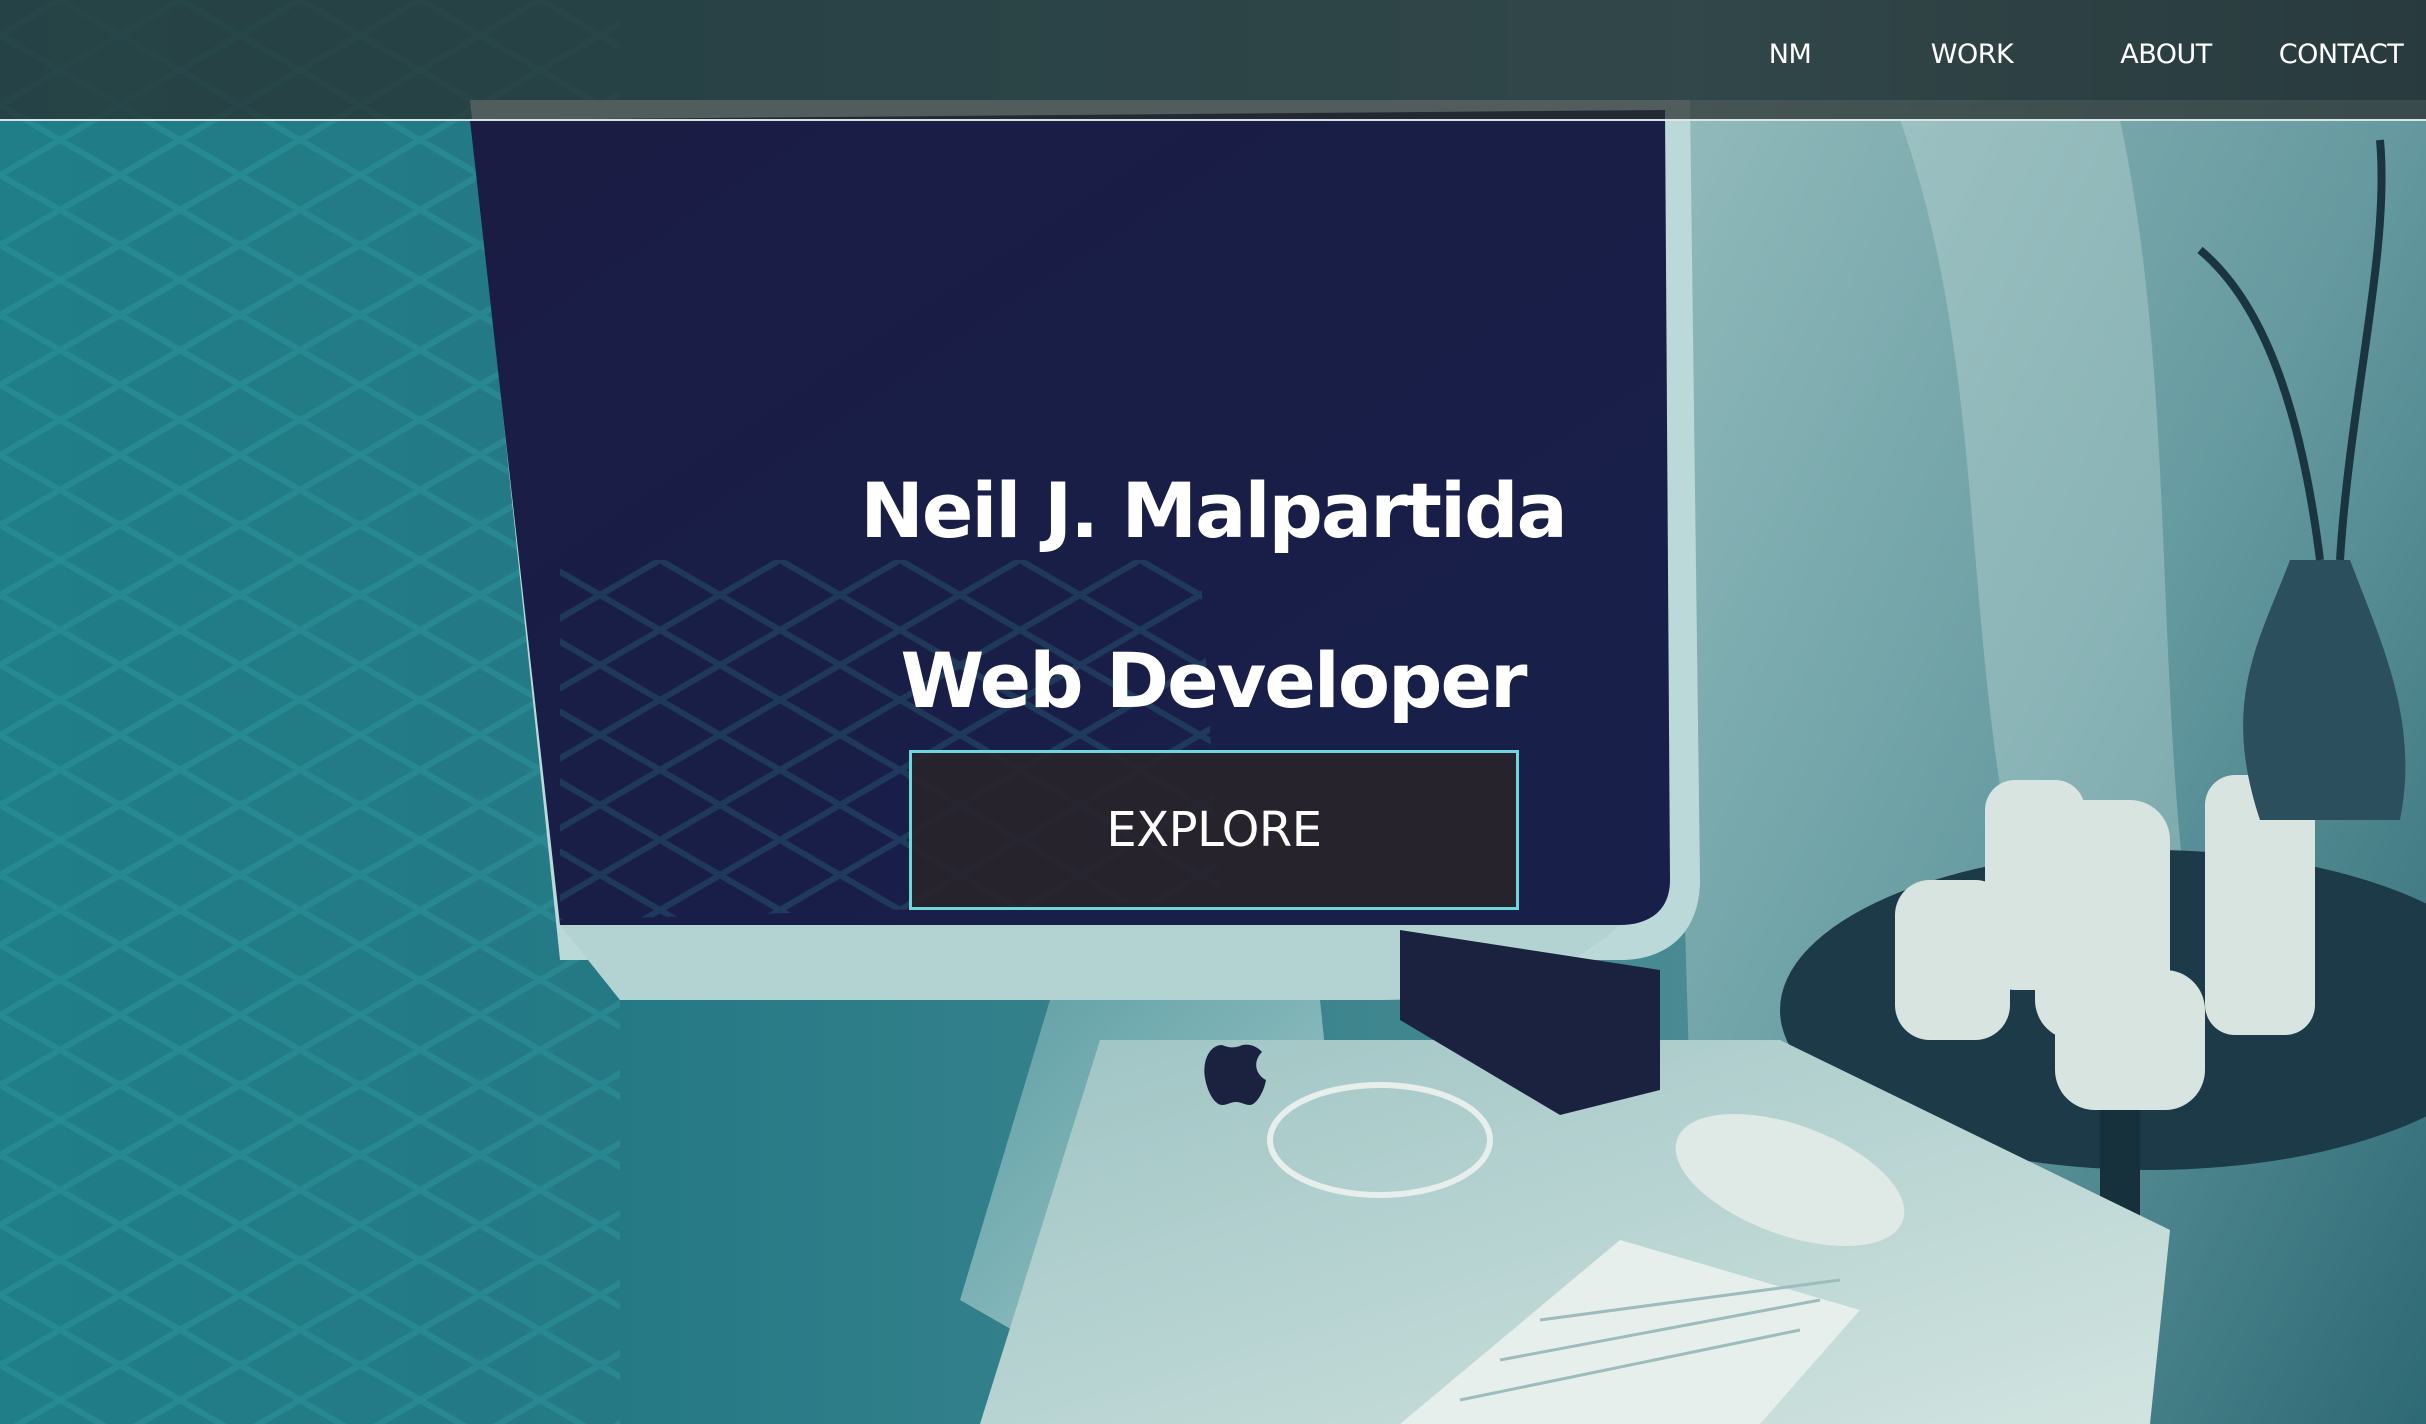  What do you see at coordinates (1213, 60) in the screenshot?
I see `top-navbar: NM WORK ABOUT CONTACT` at bounding box center [1213, 60].